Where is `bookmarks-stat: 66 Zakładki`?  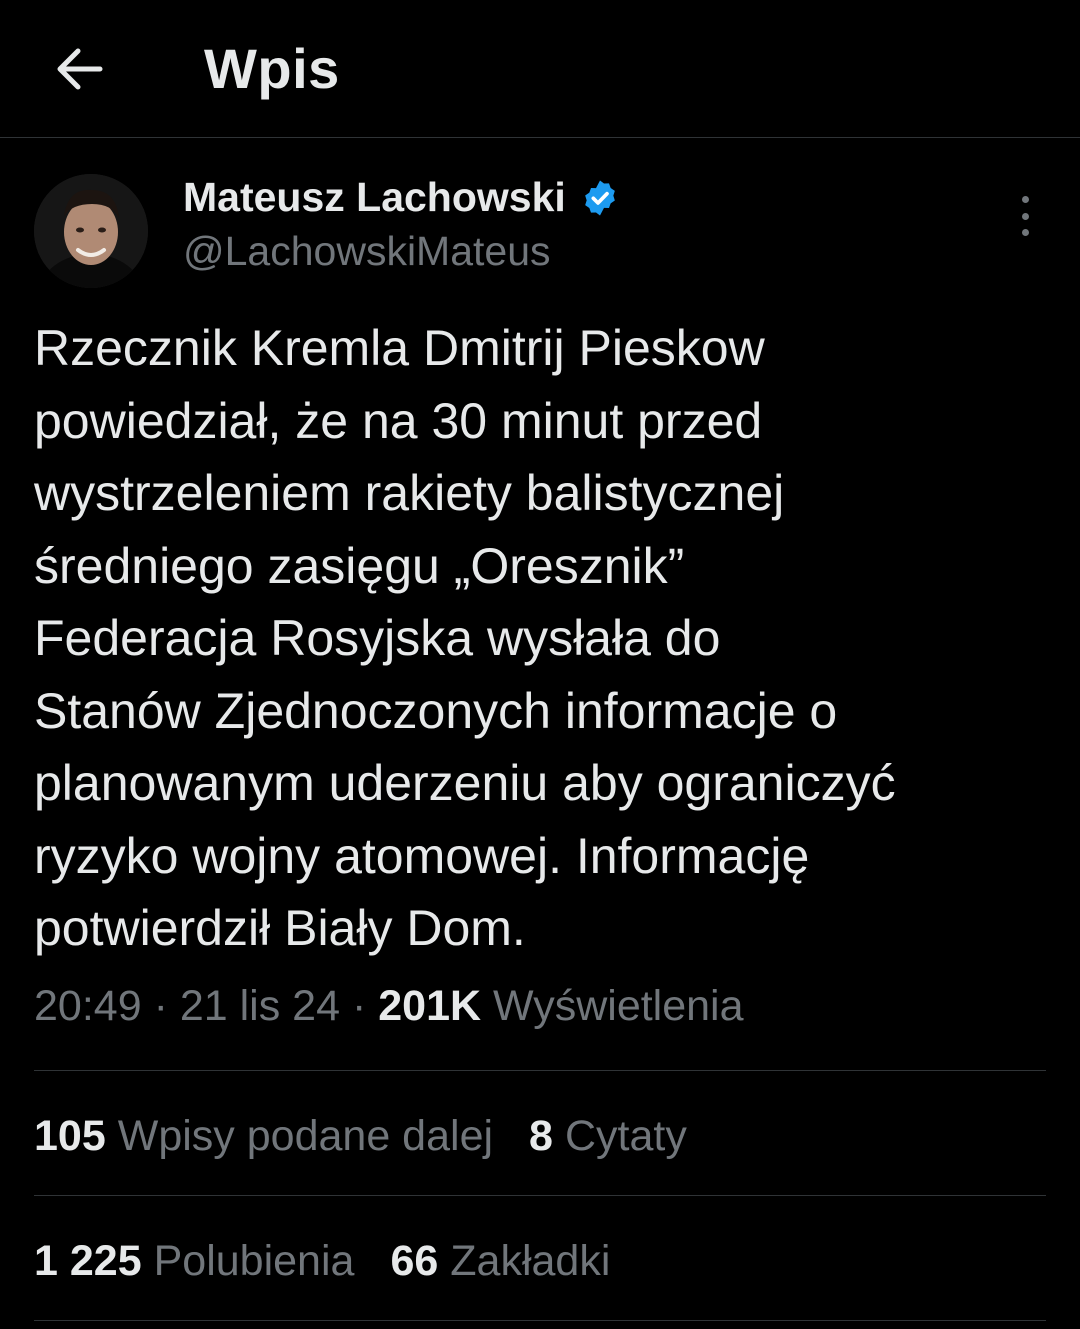
bookmarks-stat: 66 Zakładki is located at coordinates (500, 1261).